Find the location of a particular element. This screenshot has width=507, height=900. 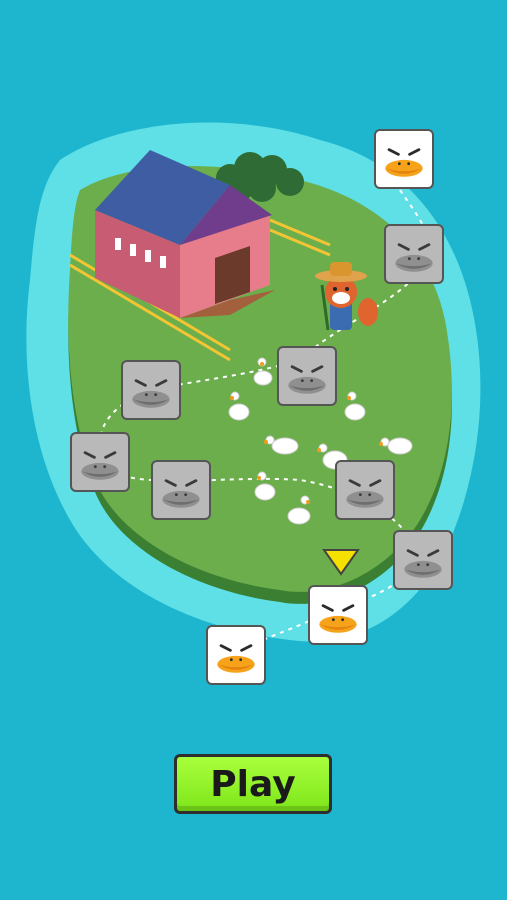

play-button: Play is located at coordinates (253, 784).